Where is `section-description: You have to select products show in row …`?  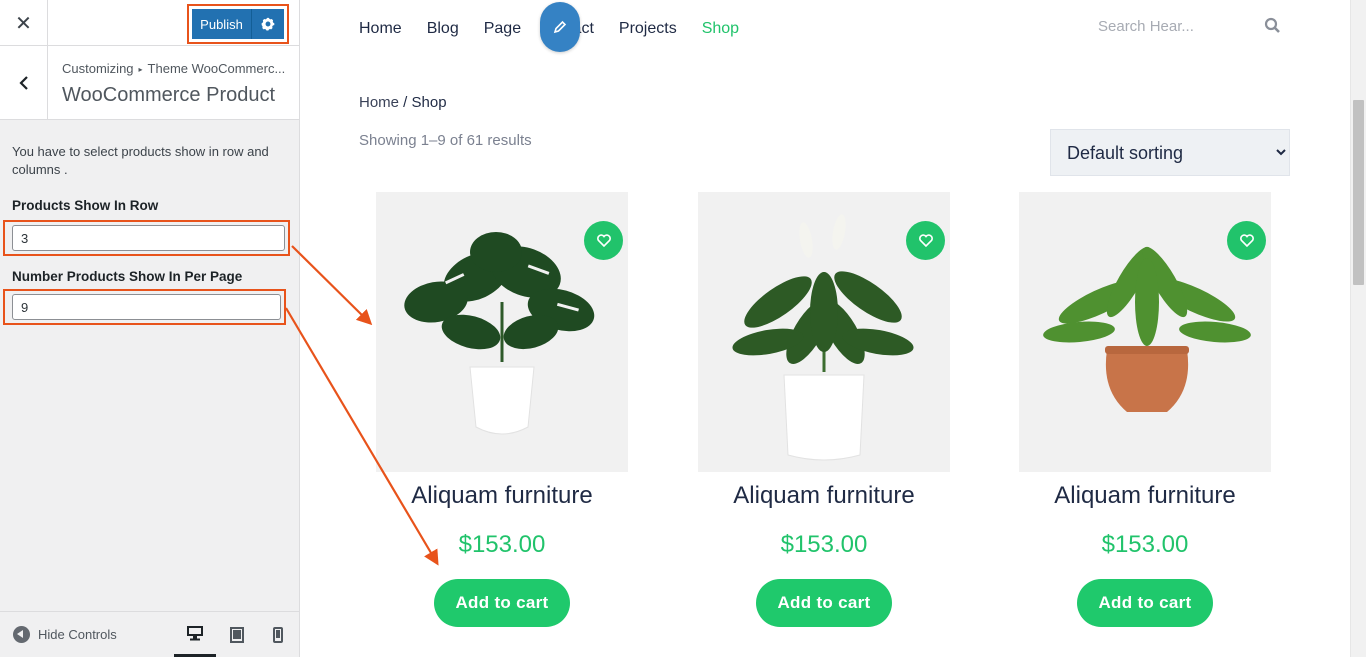 section-description: You have to select products show in row … is located at coordinates (140, 160).